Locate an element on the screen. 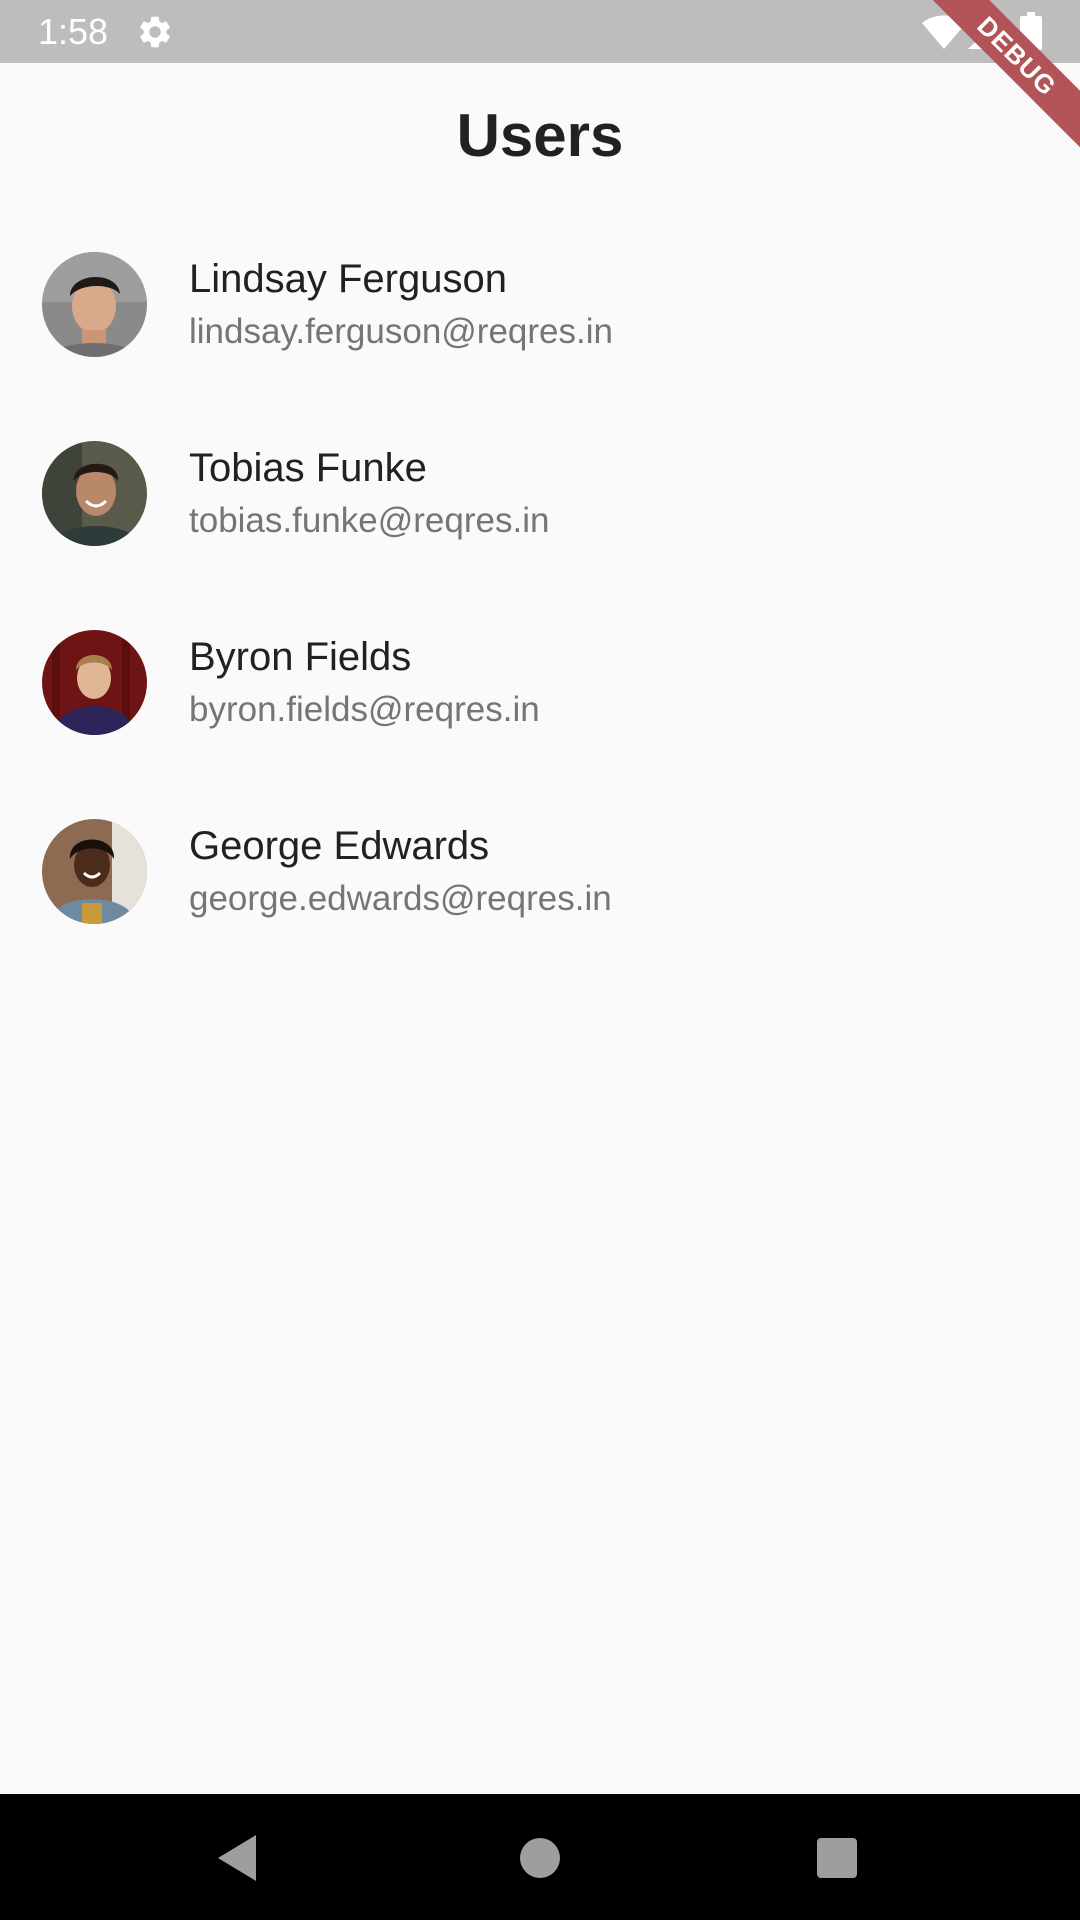  gear-icon is located at coordinates (155, 32).